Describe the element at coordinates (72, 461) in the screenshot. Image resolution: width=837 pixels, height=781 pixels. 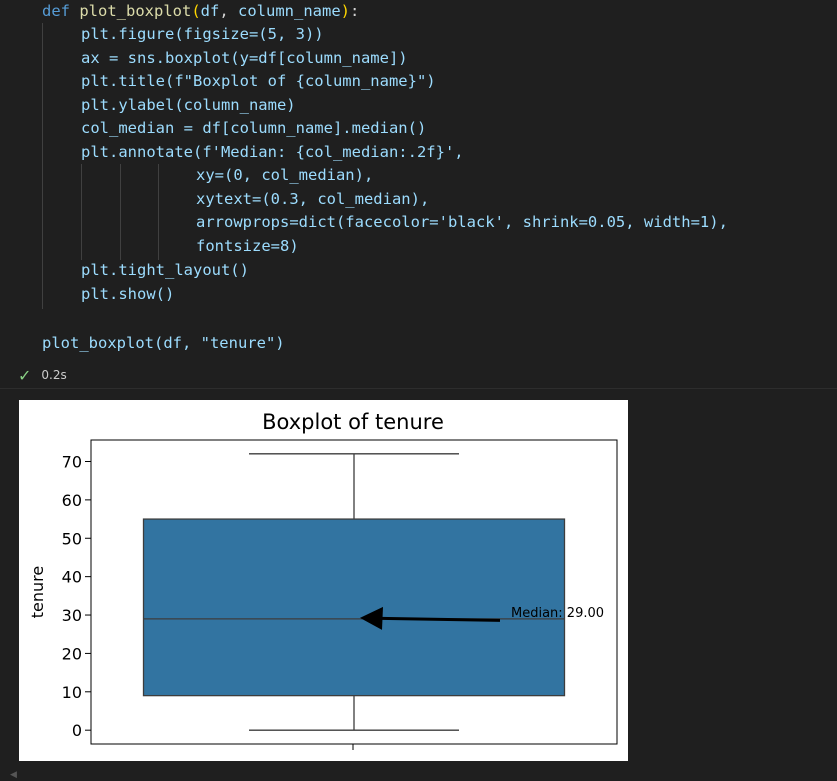
I see `y-tick-label: 70` at that location.